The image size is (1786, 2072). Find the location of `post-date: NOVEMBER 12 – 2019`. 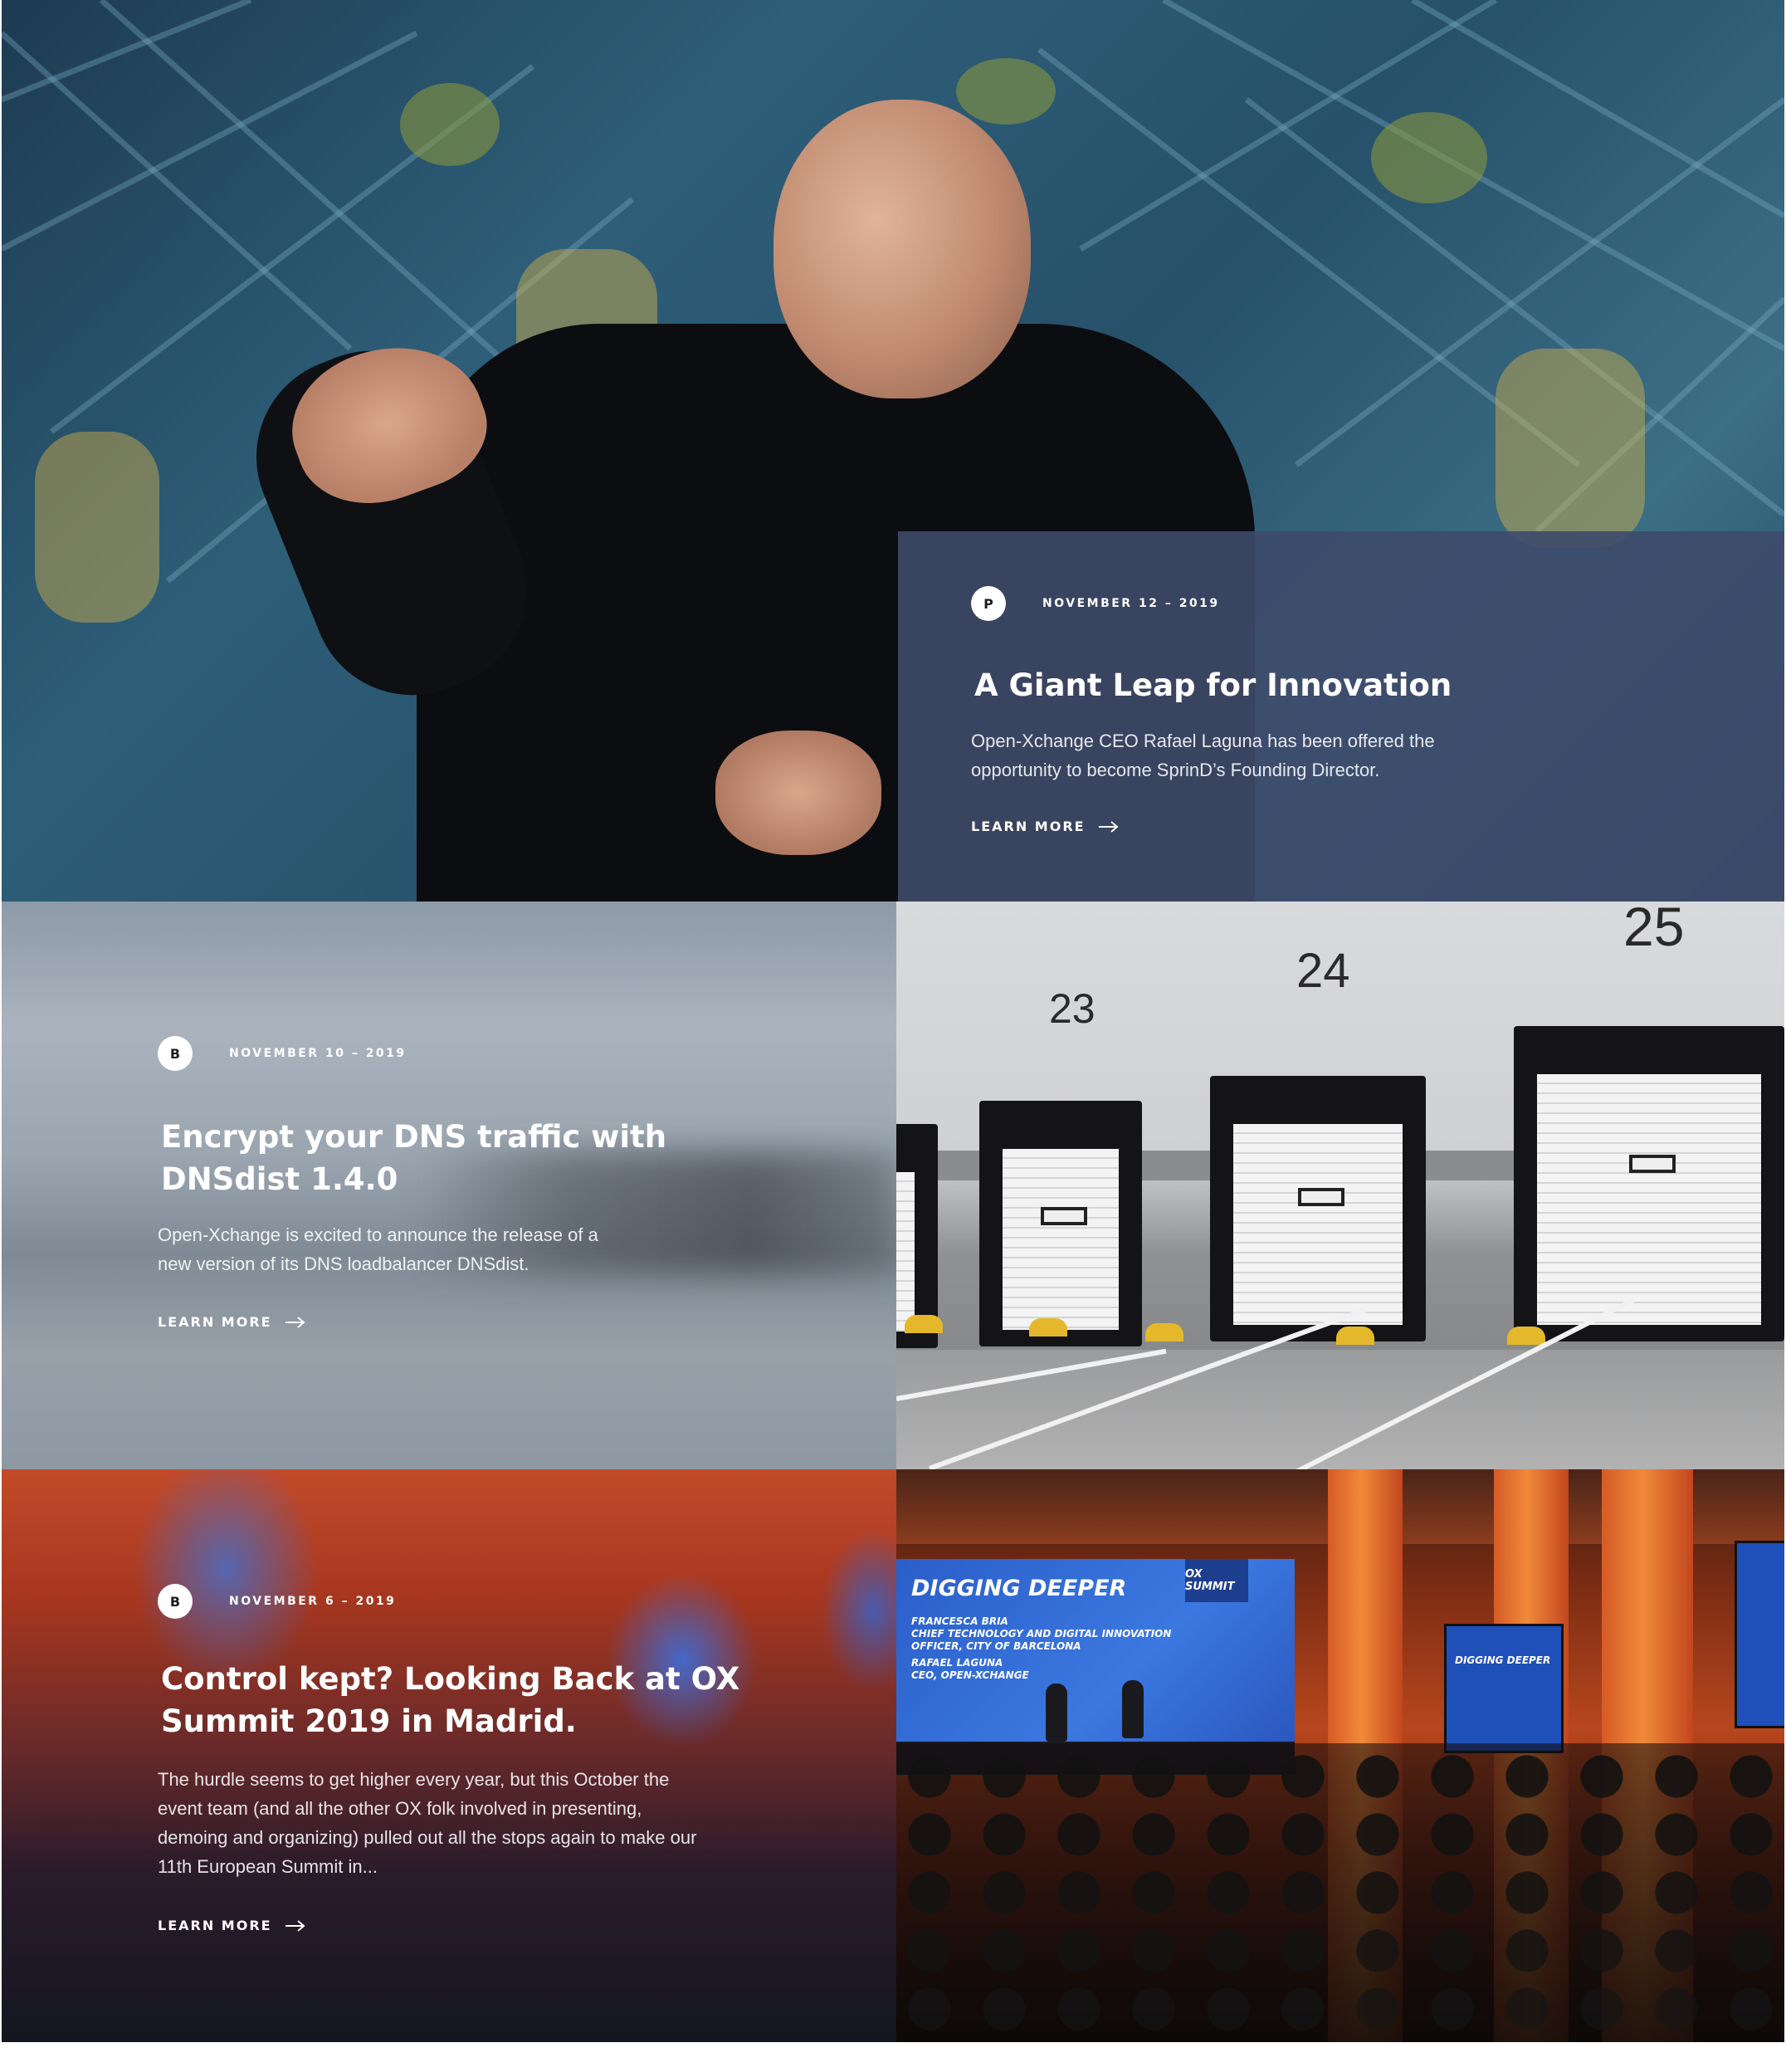

post-date: NOVEMBER 12 – 2019 is located at coordinates (1131, 604).